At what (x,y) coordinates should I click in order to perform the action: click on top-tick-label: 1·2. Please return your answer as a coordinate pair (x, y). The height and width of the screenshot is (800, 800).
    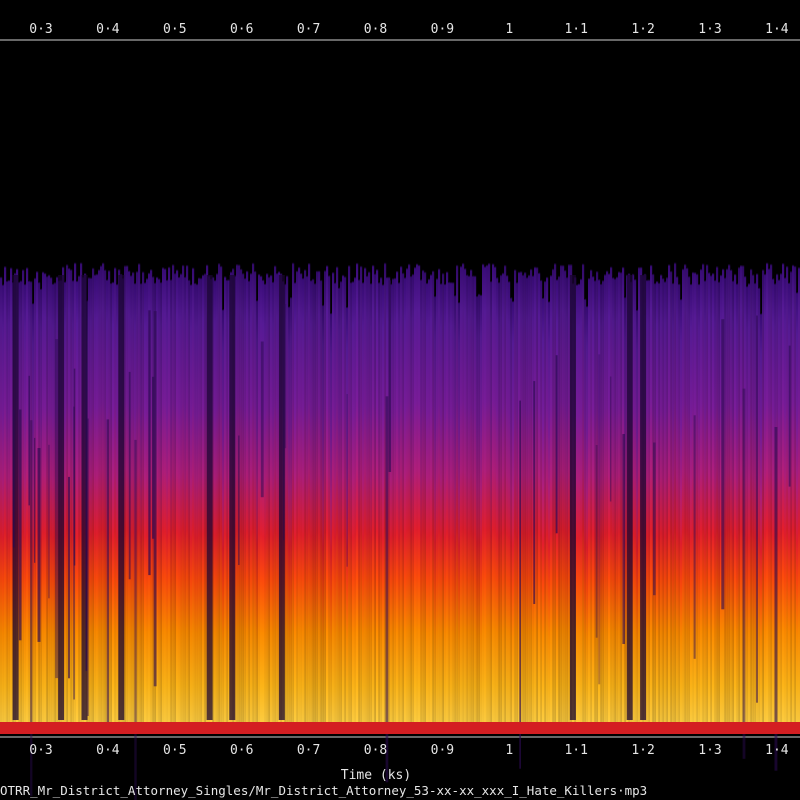
    Looking at the image, I should click on (642, 29).